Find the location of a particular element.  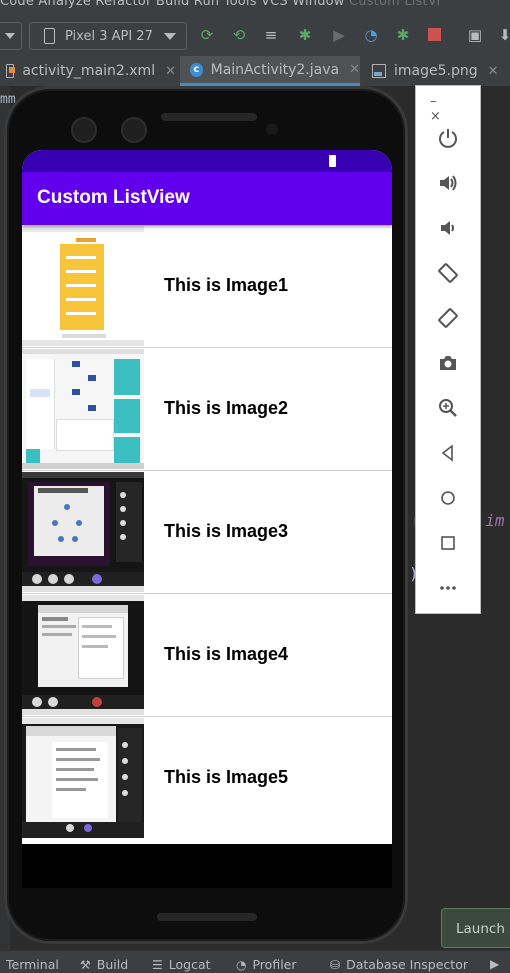

list-item-label: This is Image4 is located at coordinates (226, 654).